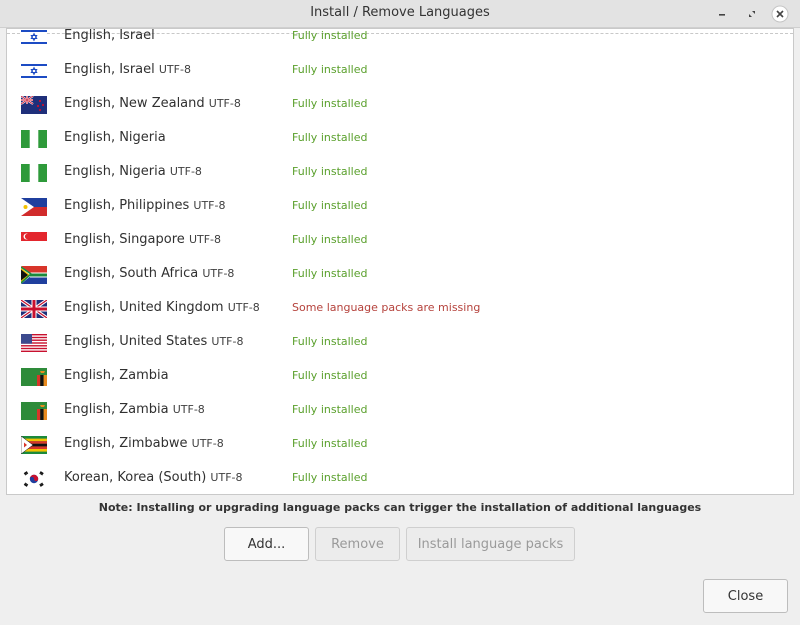 The image size is (800, 625). I want to click on language-name: English, Zambia UTF-8, so click(134, 409).